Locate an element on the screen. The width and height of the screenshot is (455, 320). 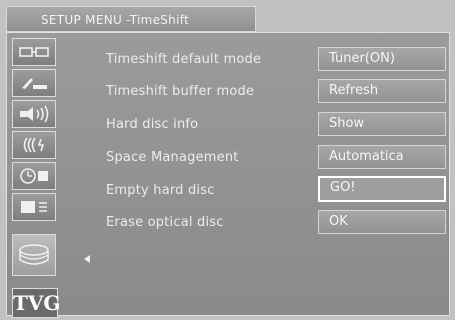
timeshift-default-mode-label: Timeshift default mode is located at coordinates (184, 59).